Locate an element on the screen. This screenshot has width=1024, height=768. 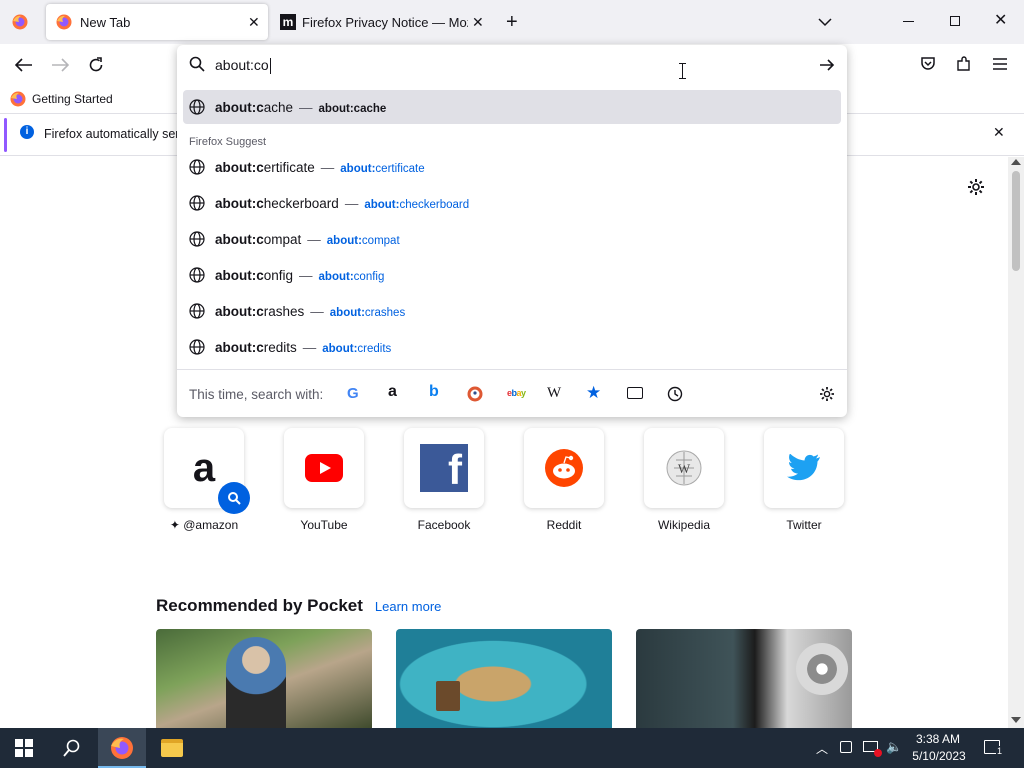
urlbar-value: about:co is located at coordinates (242, 65).